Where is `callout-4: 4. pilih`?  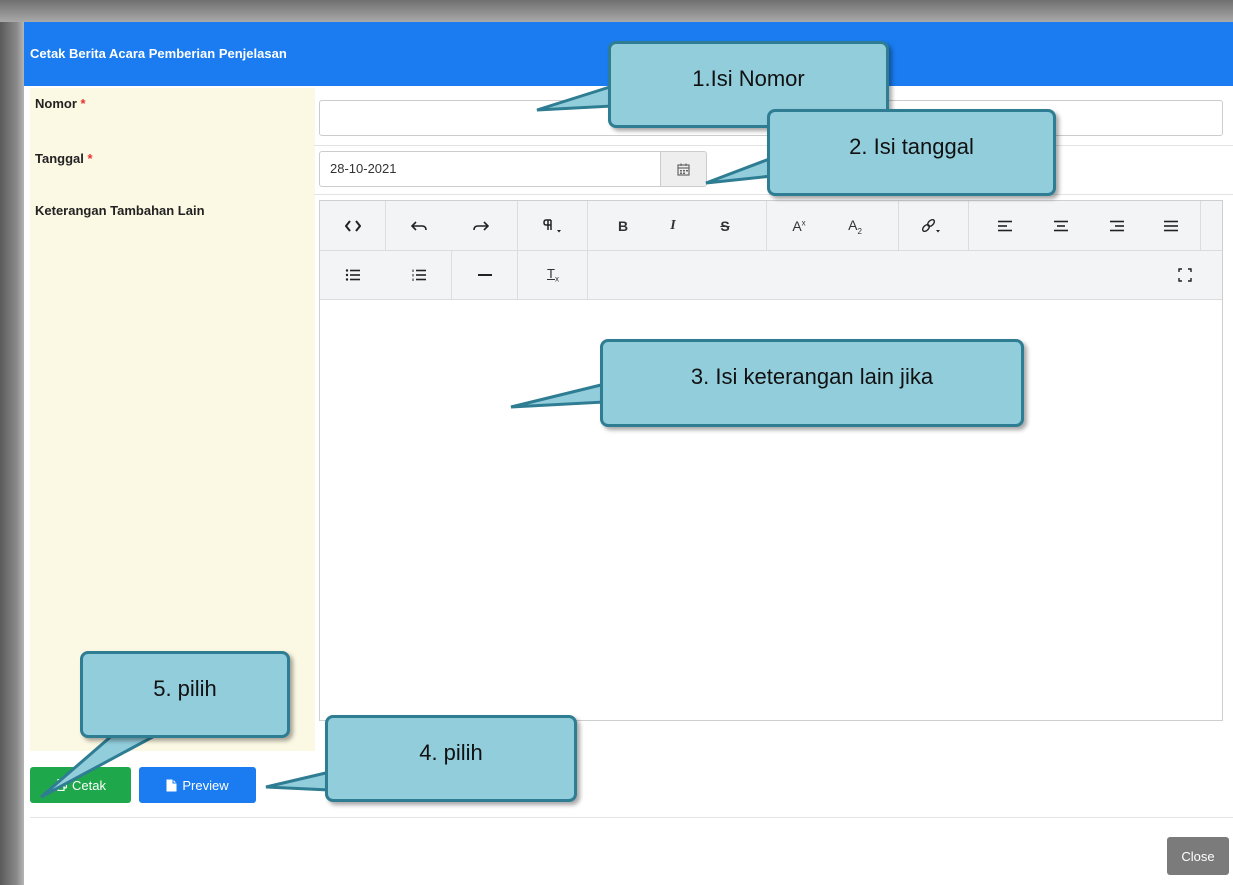
callout-4: 4. pilih is located at coordinates (451, 758).